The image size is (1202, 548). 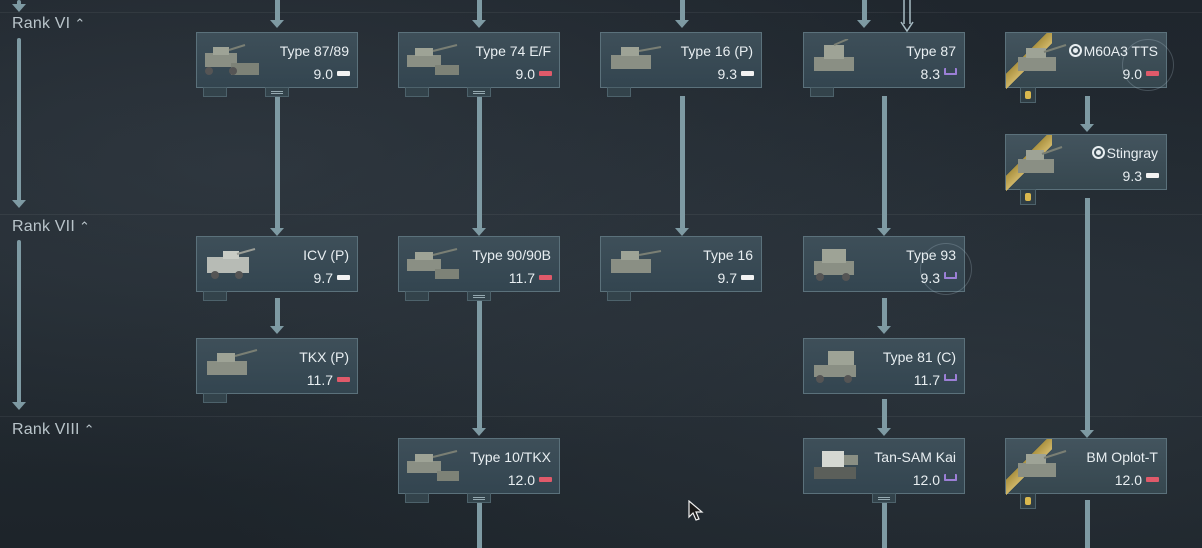 What do you see at coordinates (884, 64) in the screenshot?
I see `vehicle-card-type-87: Type 87 8.3` at bounding box center [884, 64].